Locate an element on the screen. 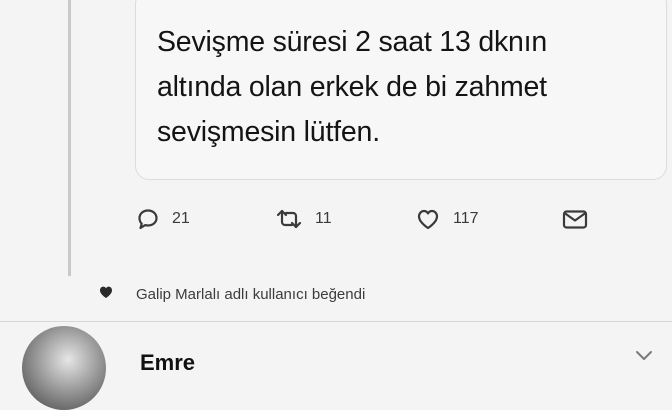  like-count: 117 is located at coordinates (466, 218).